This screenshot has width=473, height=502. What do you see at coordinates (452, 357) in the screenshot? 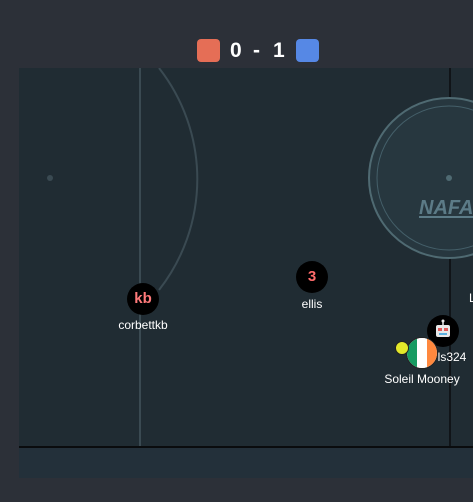
I see `player-name: ls324` at bounding box center [452, 357].